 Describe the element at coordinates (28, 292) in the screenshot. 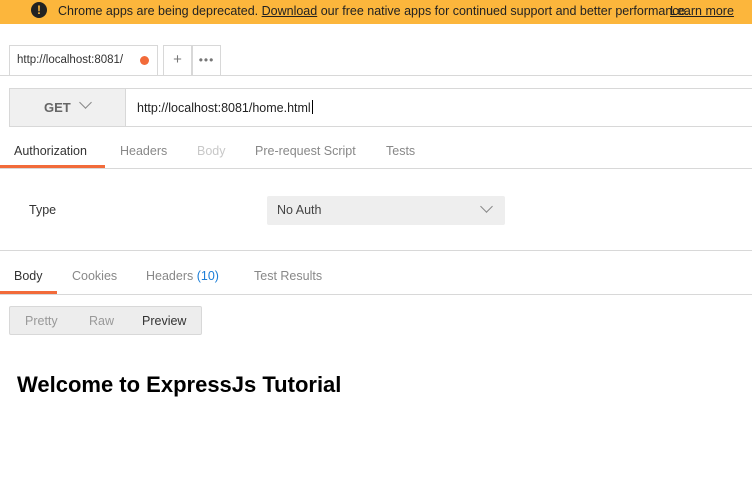

I see `active-response-tab-indicator` at that location.